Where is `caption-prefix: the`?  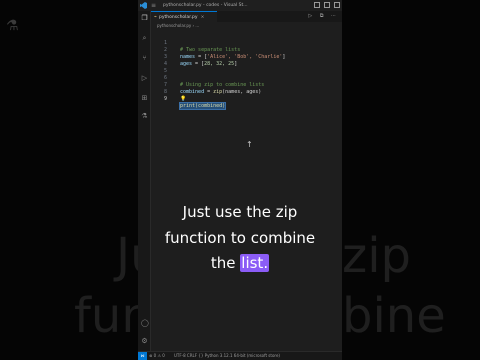 caption-prefix: the is located at coordinates (225, 263).